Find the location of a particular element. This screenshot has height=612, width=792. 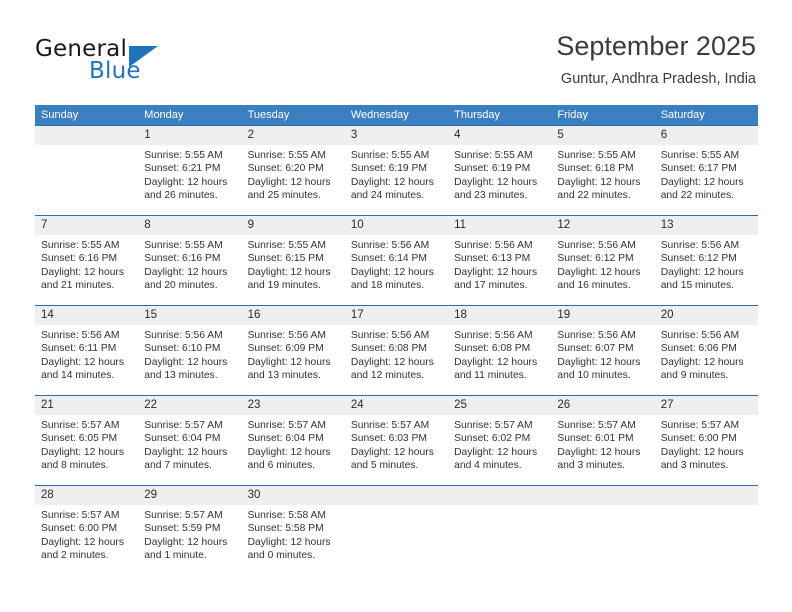

daylight-text-line2: and 8 minutes. is located at coordinates (75, 466).